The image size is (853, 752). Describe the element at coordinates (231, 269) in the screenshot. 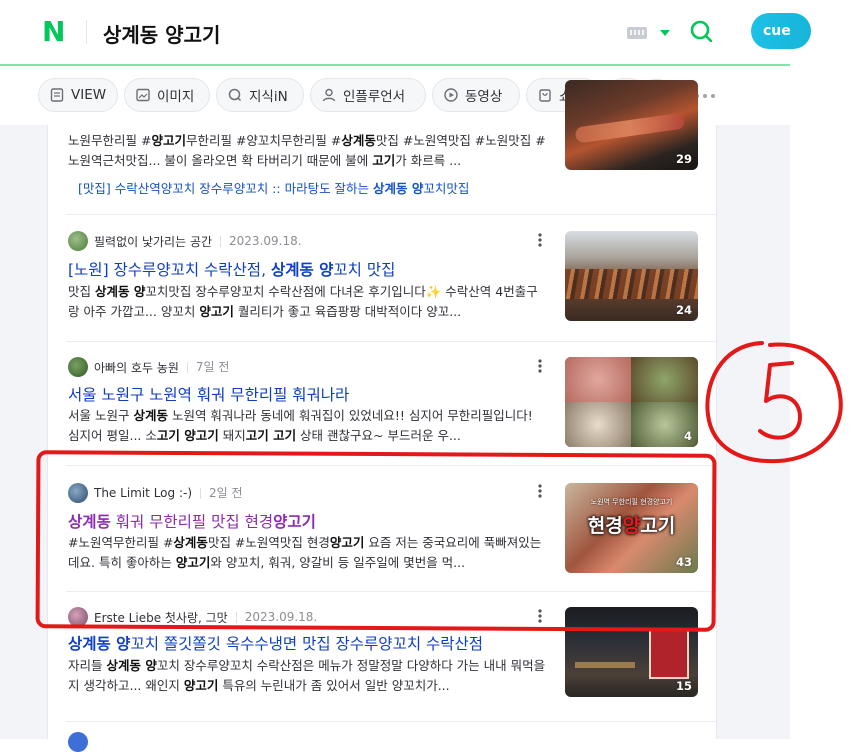

I see `result-title: [노원] 장수루양꼬치 수락산점, 상계동 양꼬치 맛집` at that location.